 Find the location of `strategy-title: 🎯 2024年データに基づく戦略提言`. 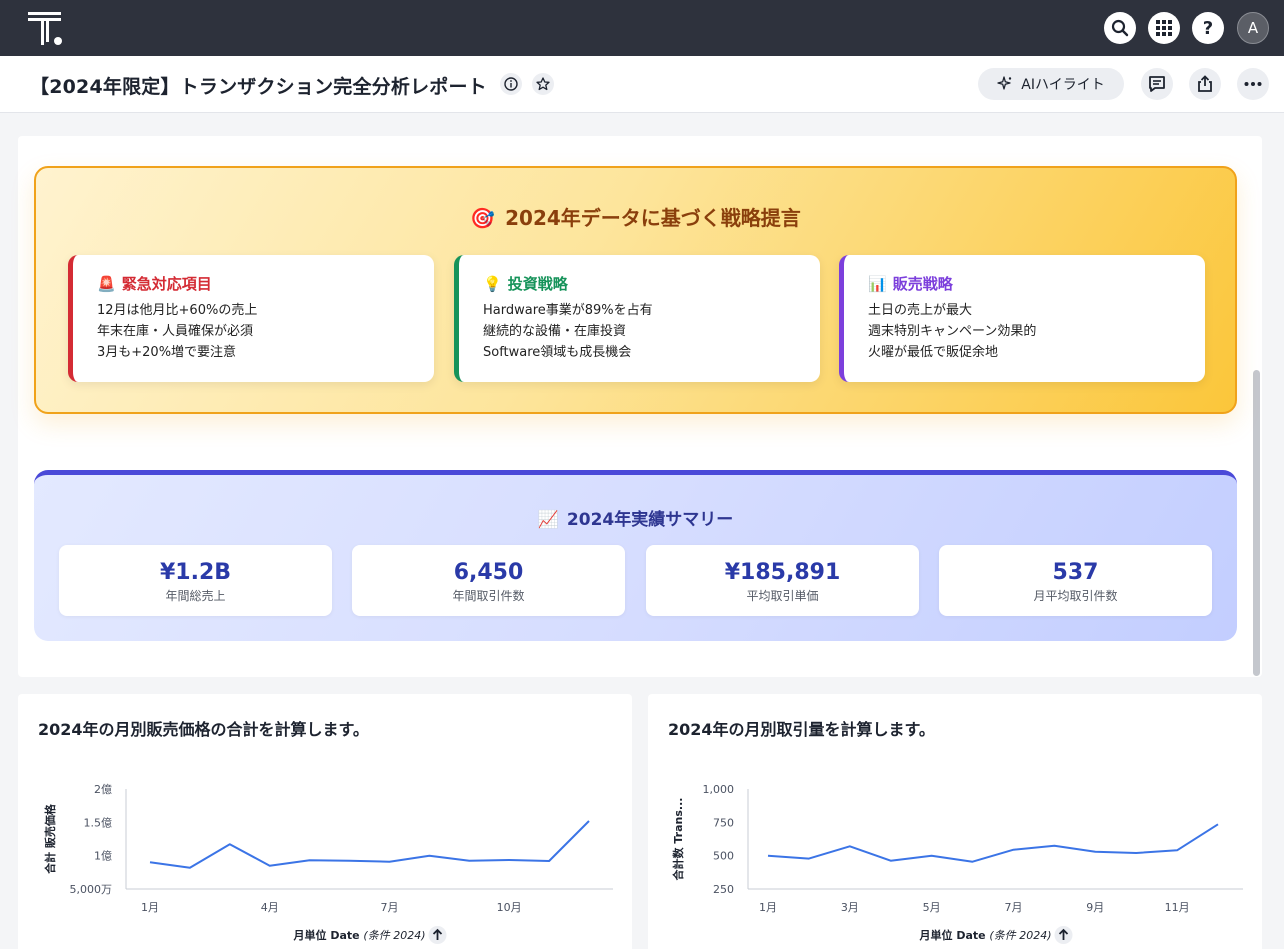

strategy-title: 🎯 2024年データに基づく戦略提言 is located at coordinates (635, 216).